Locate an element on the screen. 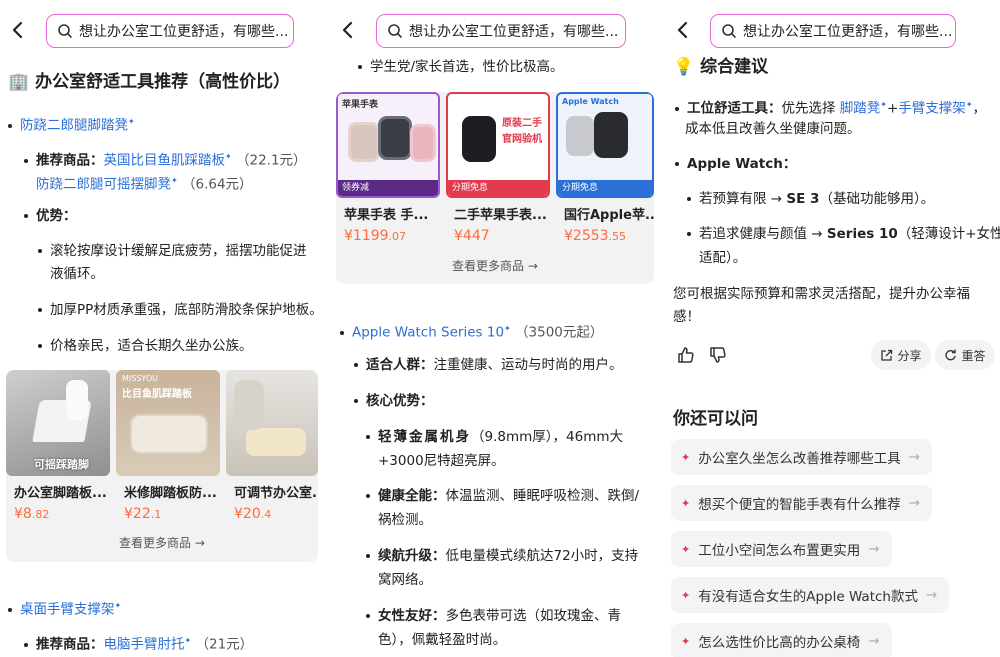 This screenshot has height=657, width=1000. adv1-text: 滚轮按摩设计缓解足底疲劳，摇摆功能促进 is located at coordinates (178, 251).